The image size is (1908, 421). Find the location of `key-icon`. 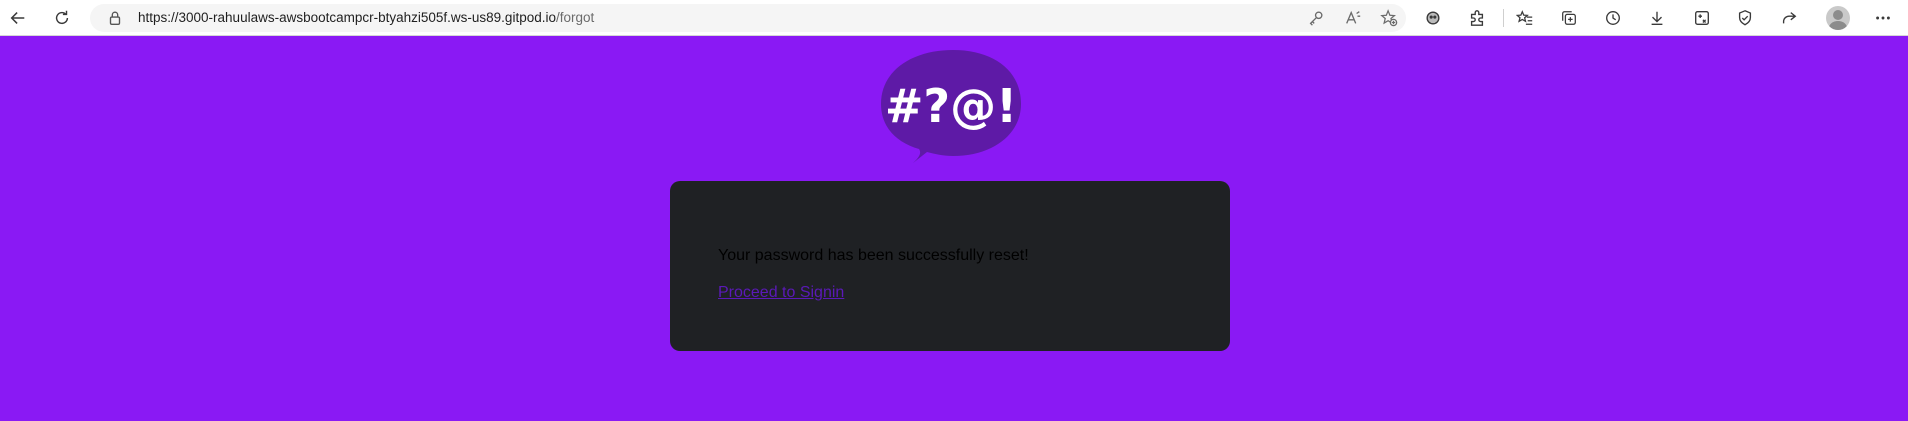

key-icon is located at coordinates (1316, 18).